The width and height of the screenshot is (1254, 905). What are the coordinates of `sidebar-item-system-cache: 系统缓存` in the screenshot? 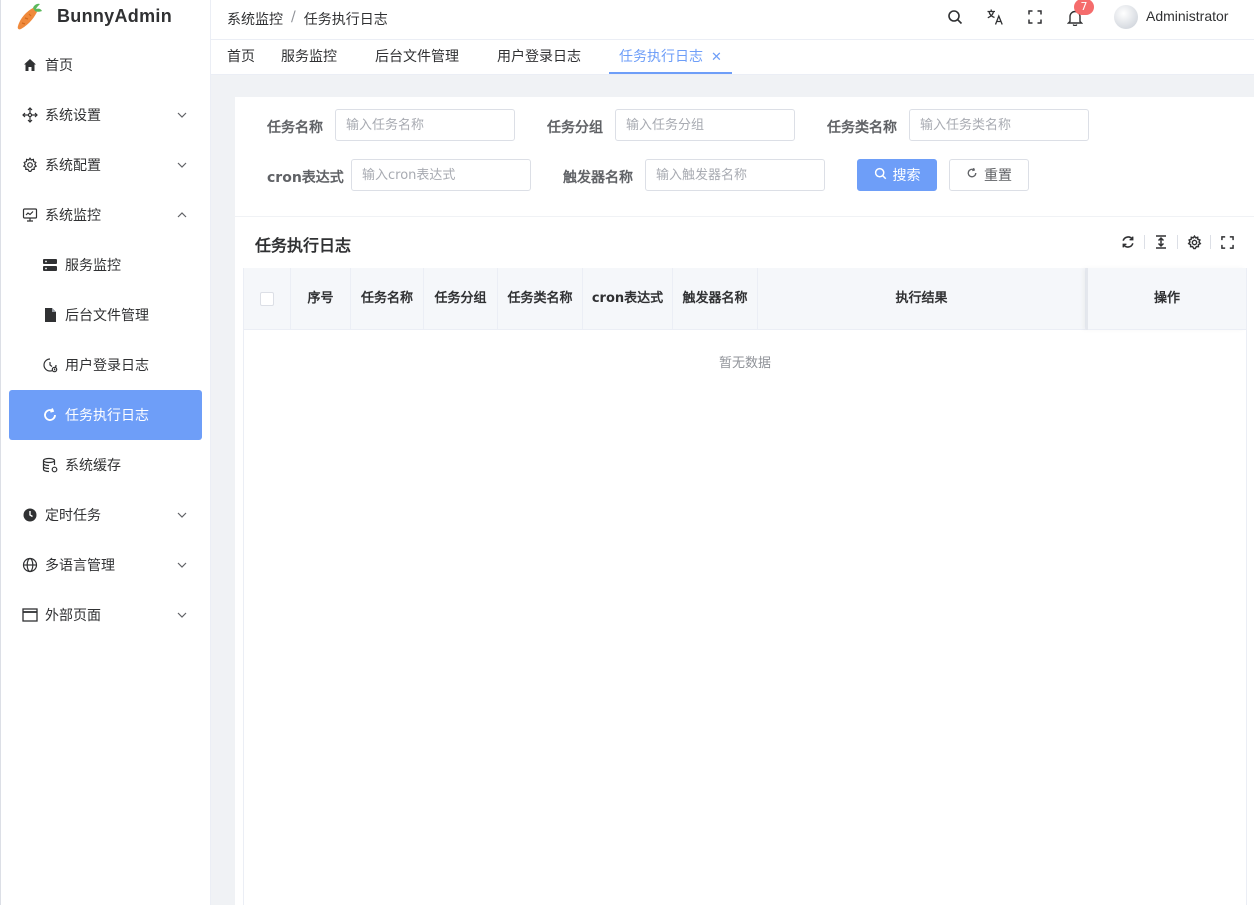 It's located at (105, 465).